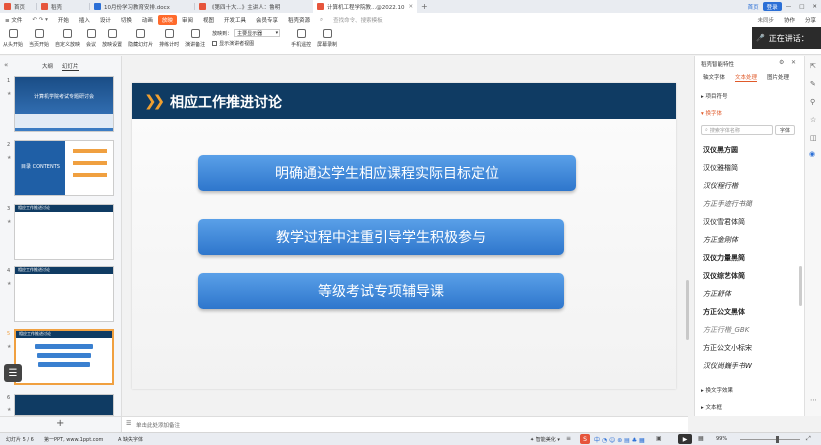 This screenshot has width=821, height=445. I want to click on hide-slide-button: 隐藏幻灯片, so click(140, 38).